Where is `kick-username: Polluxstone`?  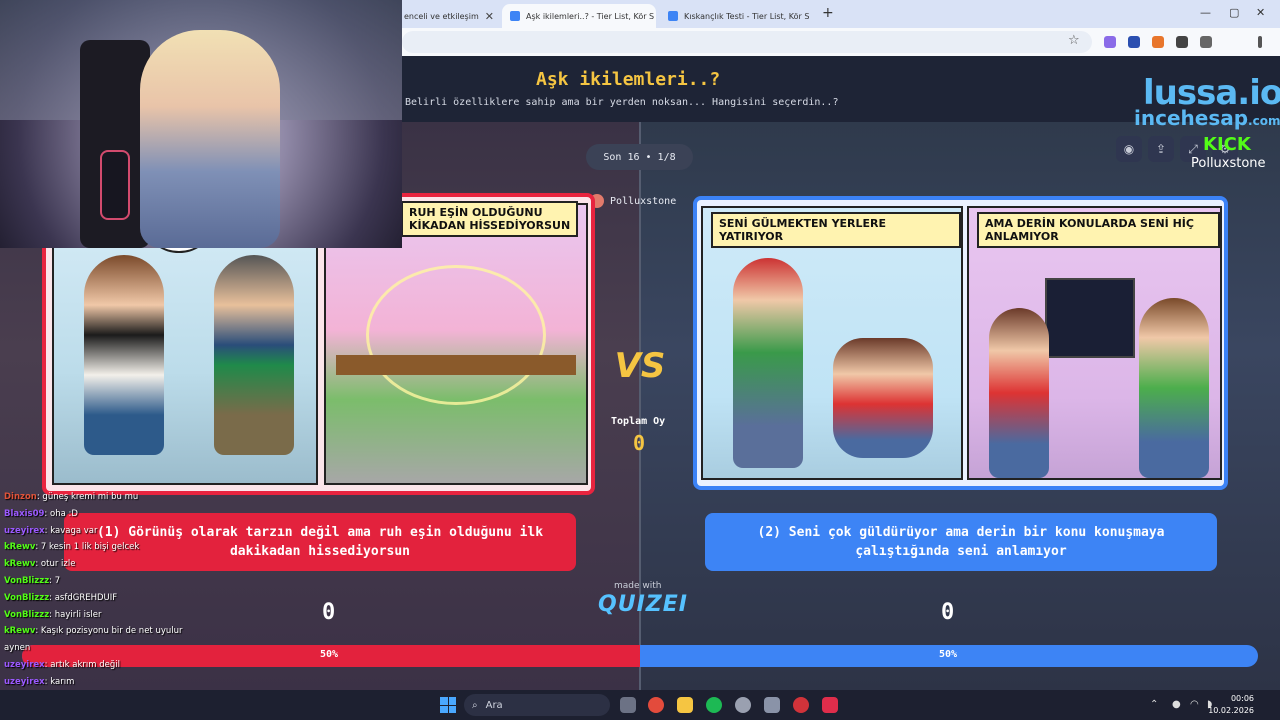
kick-username: Polluxstone is located at coordinates (1228, 163).